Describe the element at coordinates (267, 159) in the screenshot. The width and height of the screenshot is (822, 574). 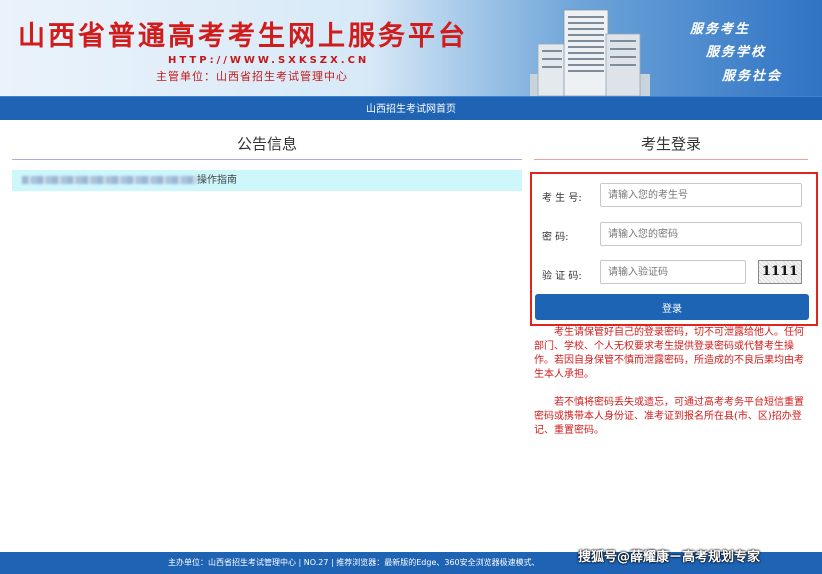
I see `notice-divider` at that location.